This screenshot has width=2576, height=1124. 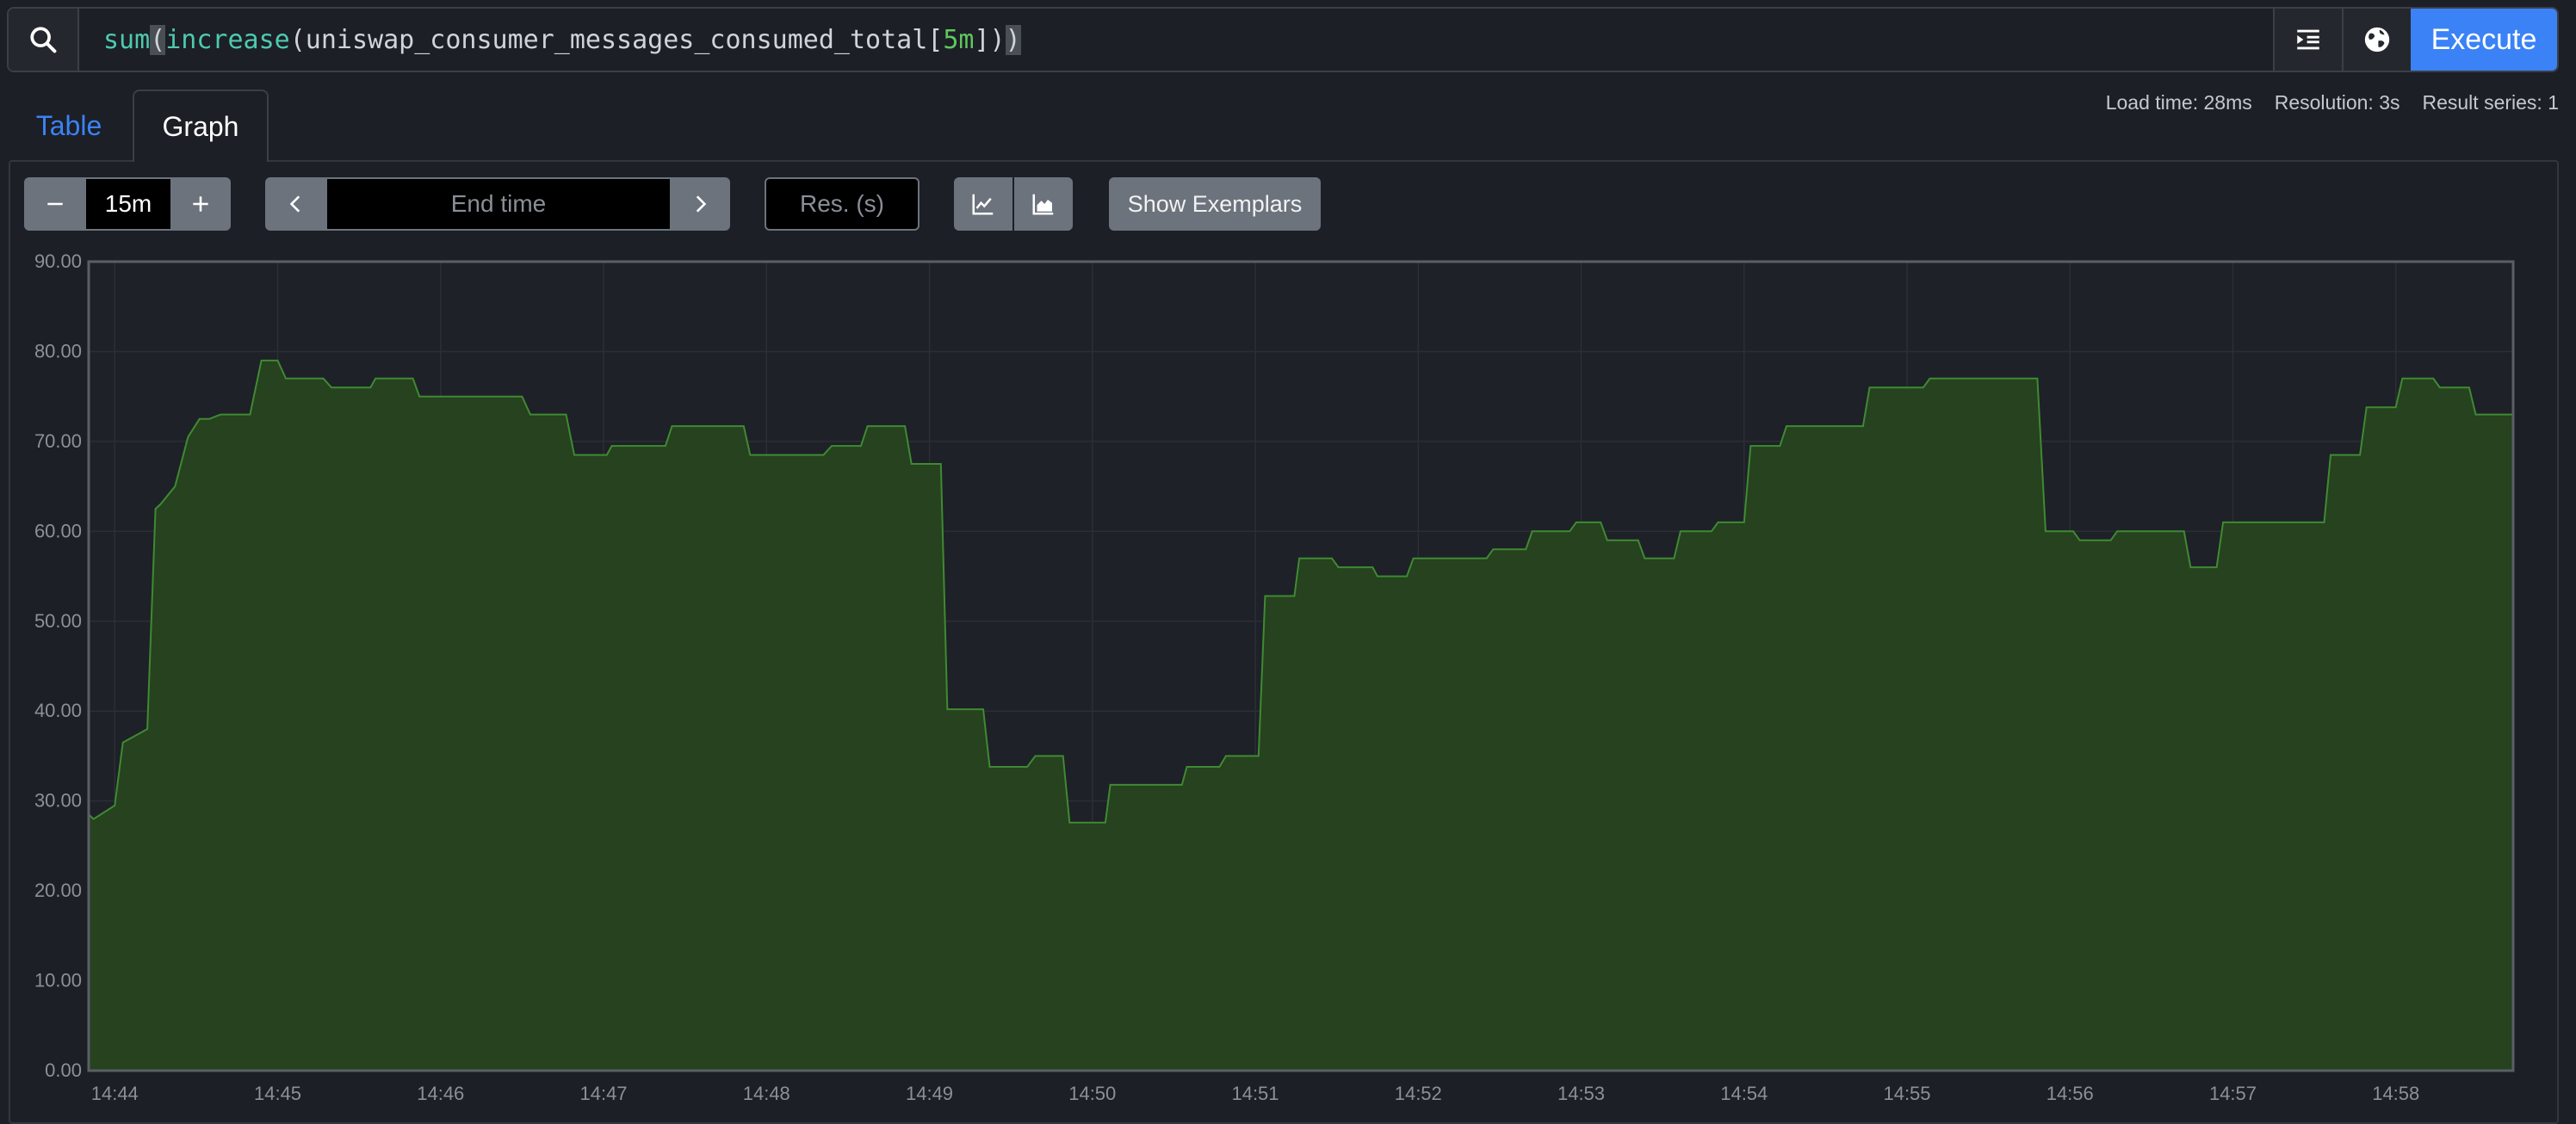 What do you see at coordinates (1215, 204) in the screenshot?
I see `show-exemplars-button: Show Exemplars` at bounding box center [1215, 204].